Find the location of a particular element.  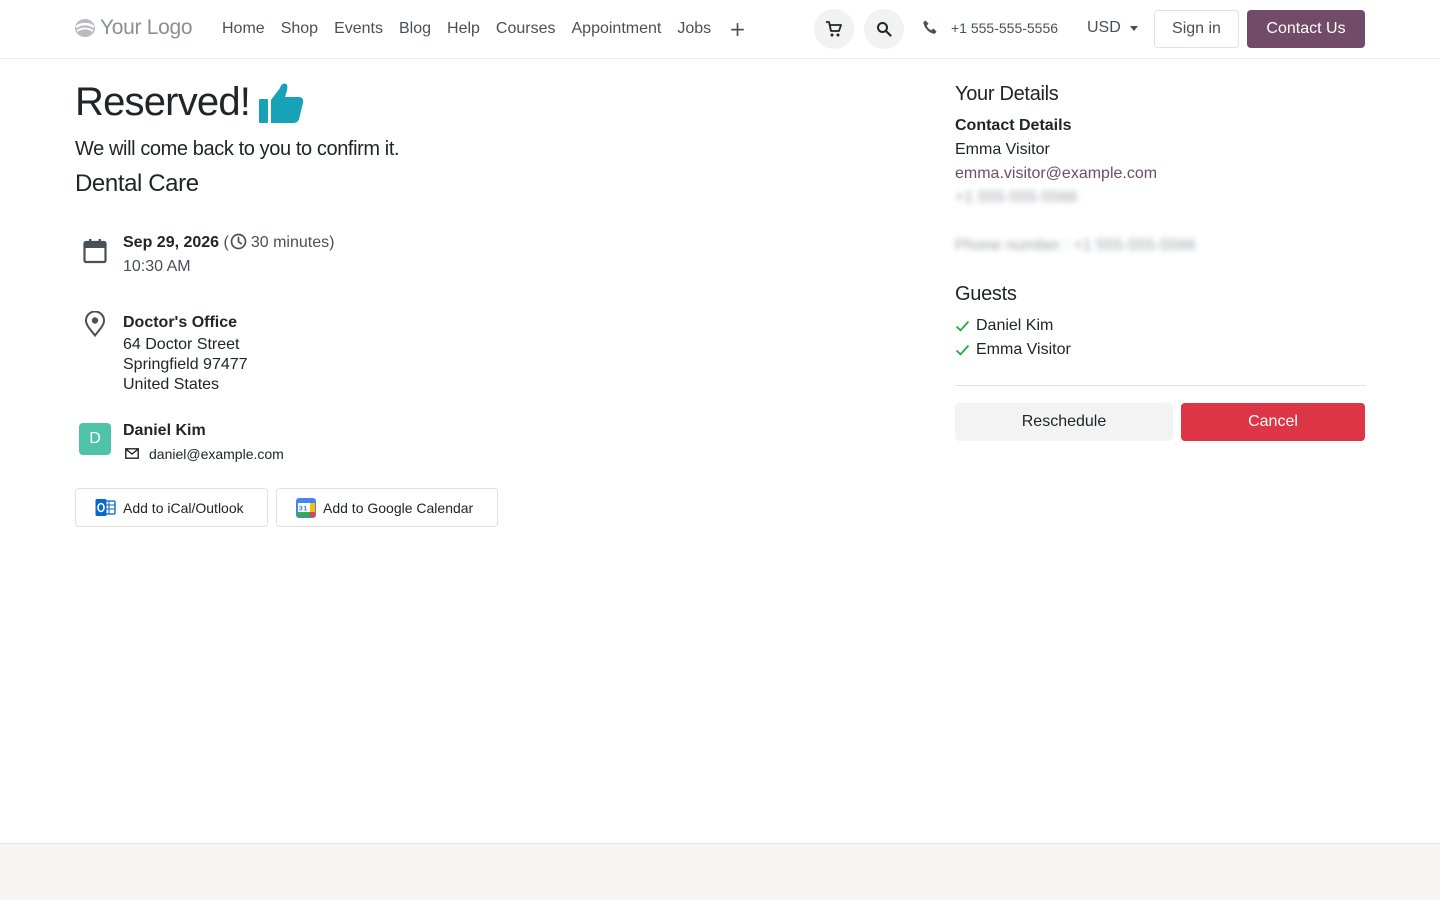

nav-shop: Shop is located at coordinates (299, 29).